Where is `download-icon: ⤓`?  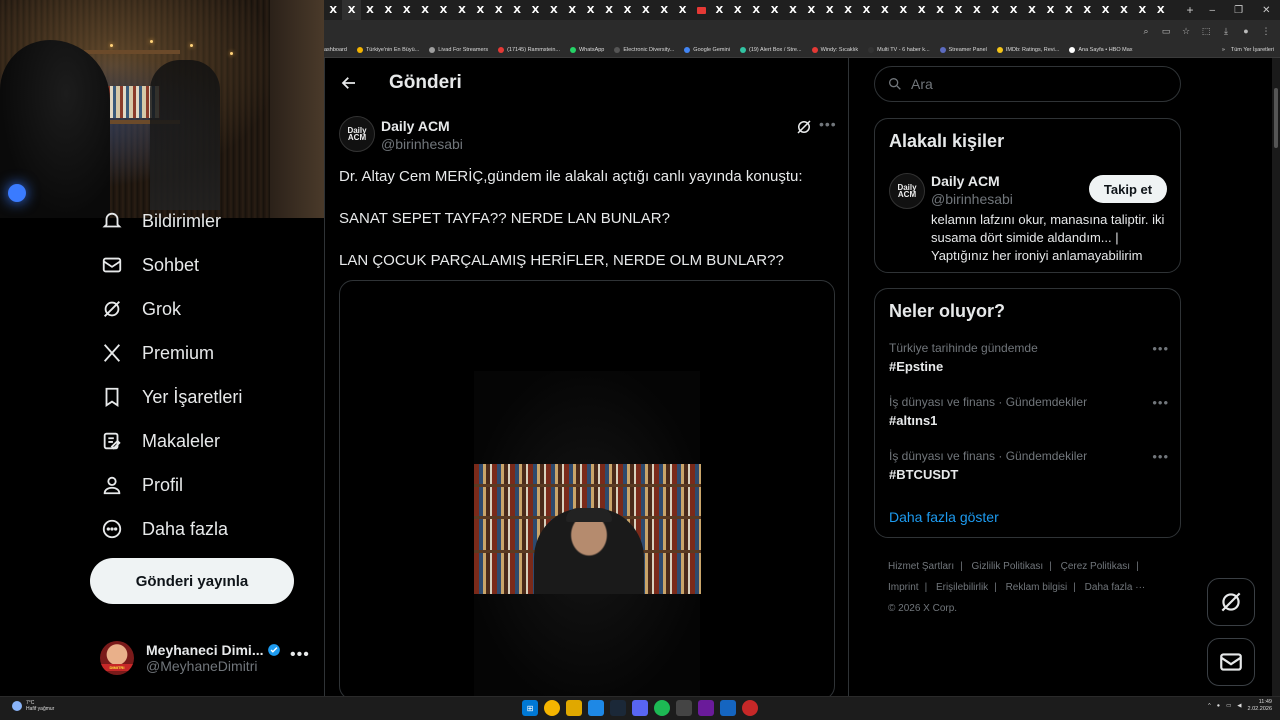 download-icon: ⤓ is located at coordinates (1226, 31).